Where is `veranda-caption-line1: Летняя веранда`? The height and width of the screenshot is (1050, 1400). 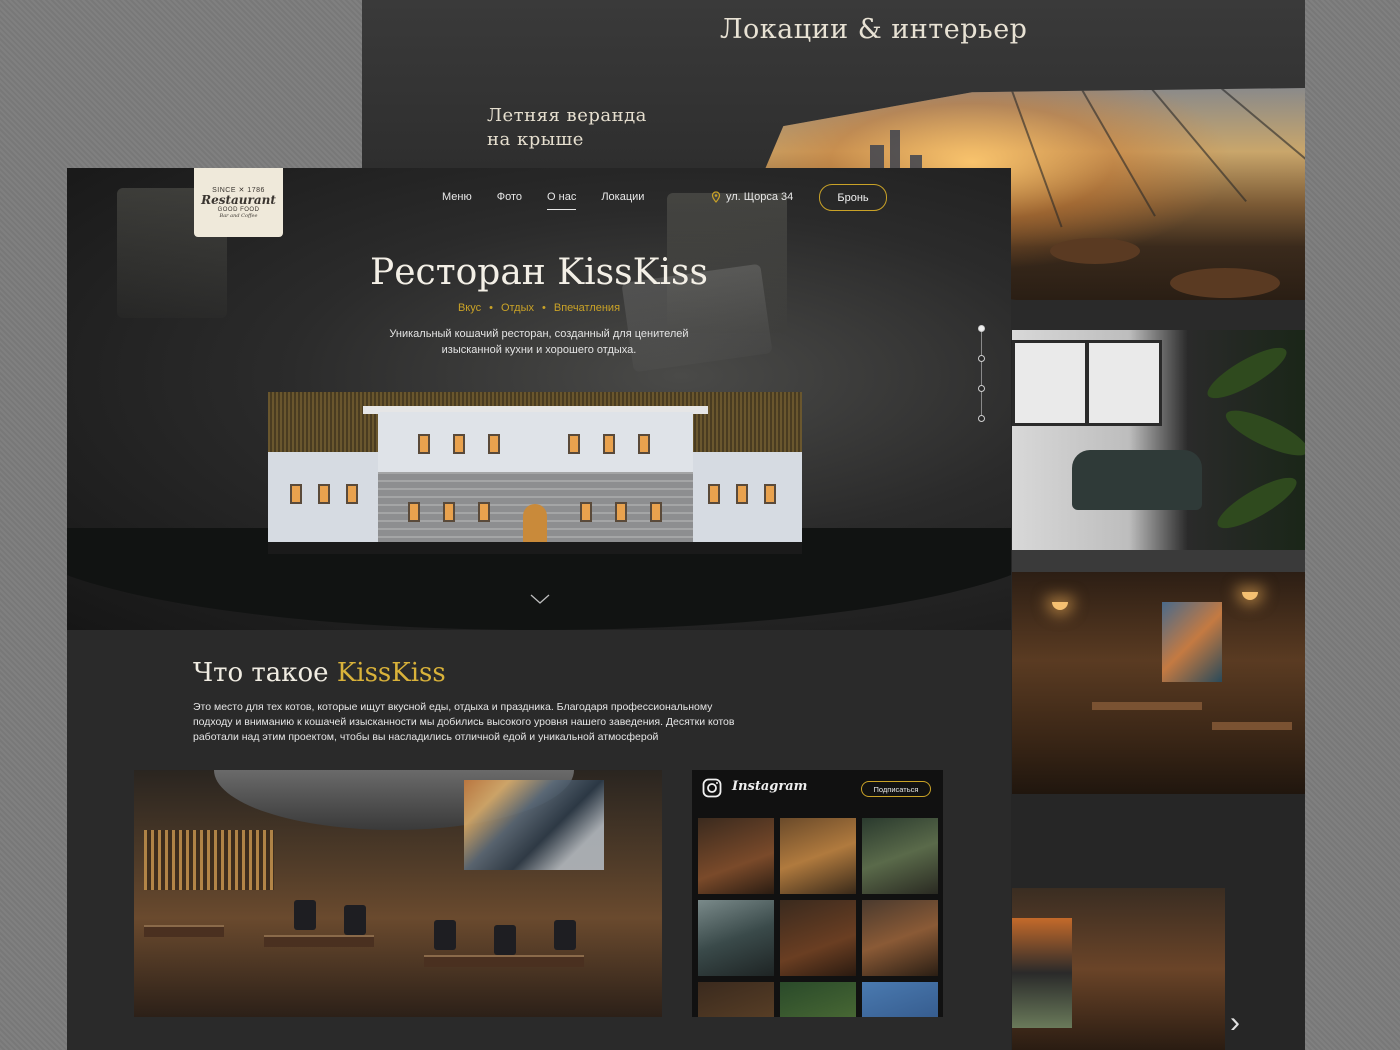 veranda-caption-line1: Летняя веранда is located at coordinates (567, 115).